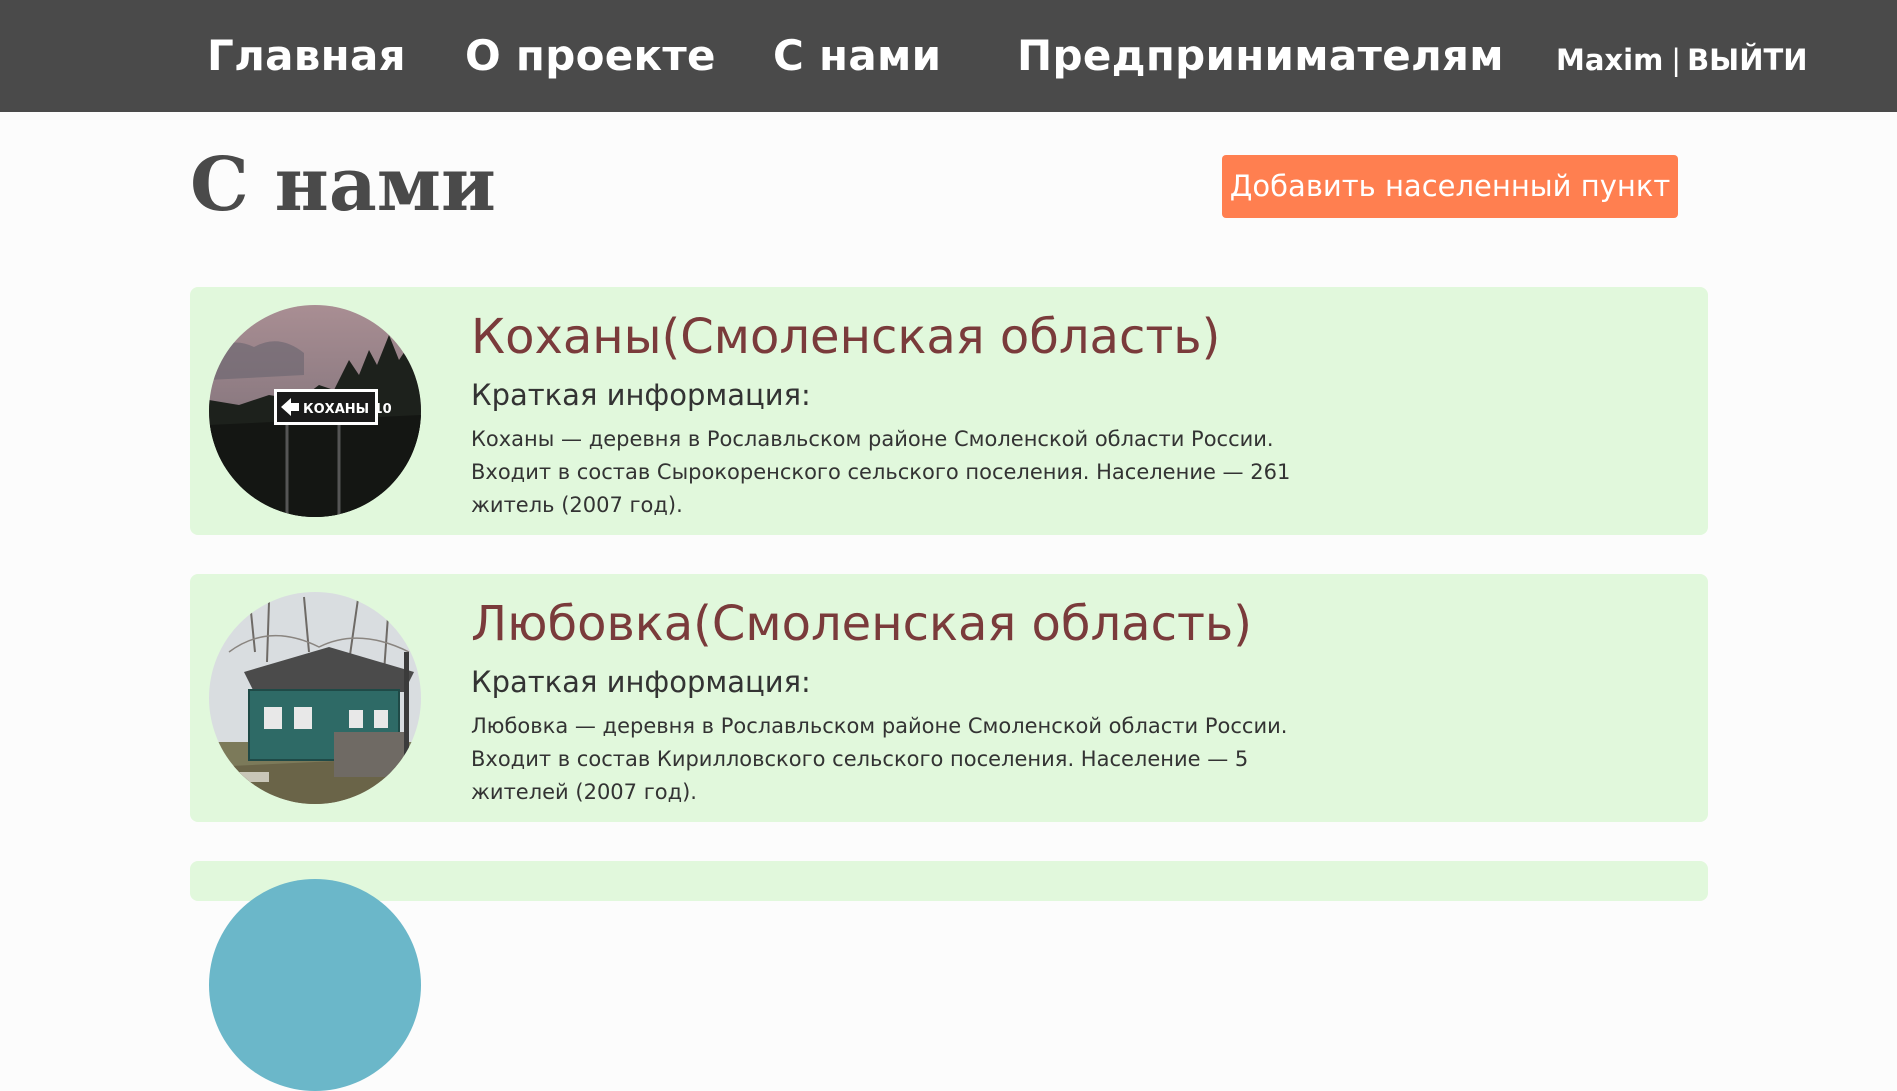 This screenshot has width=1897, height=1091. Describe the element at coordinates (1450, 186) in the screenshot. I see `add-settlement-button: Добавить населенный пункт` at that location.